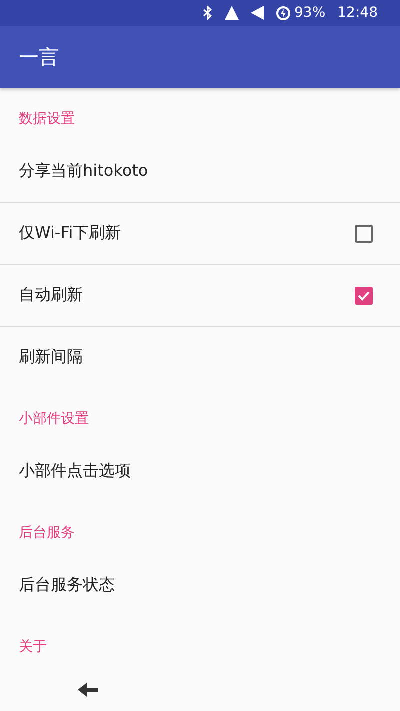 The image size is (400, 711). I want to click on setting-label: 小部件点击选项, so click(75, 471).